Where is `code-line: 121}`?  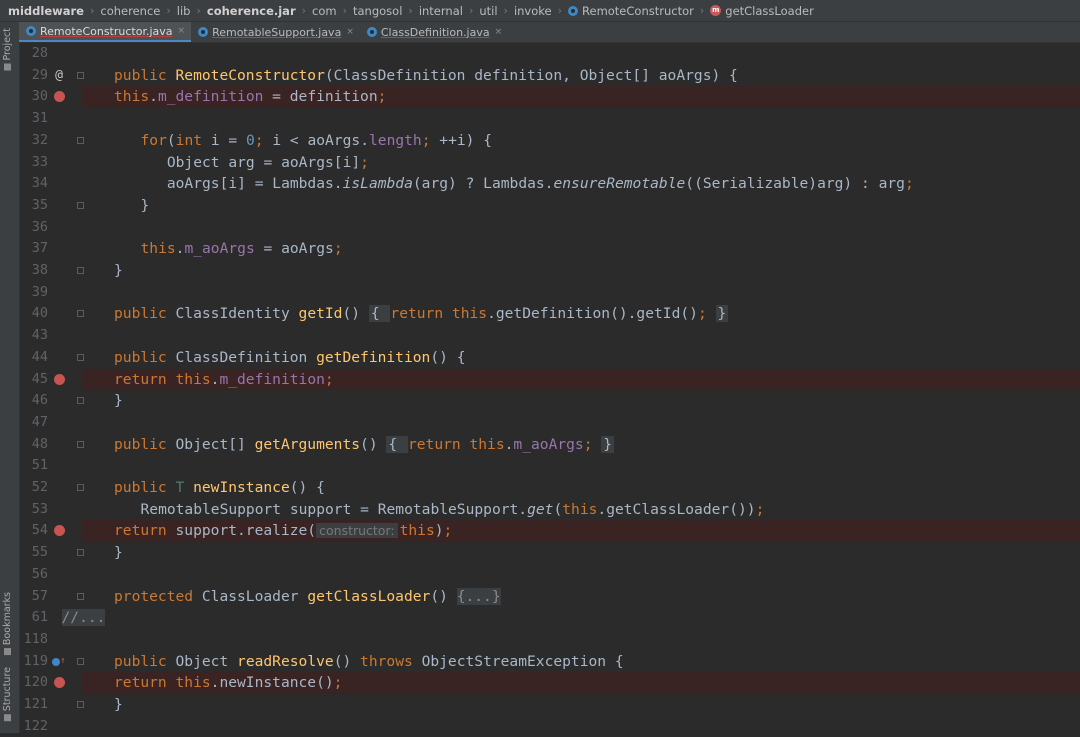 code-line: 121} is located at coordinates (549, 705).